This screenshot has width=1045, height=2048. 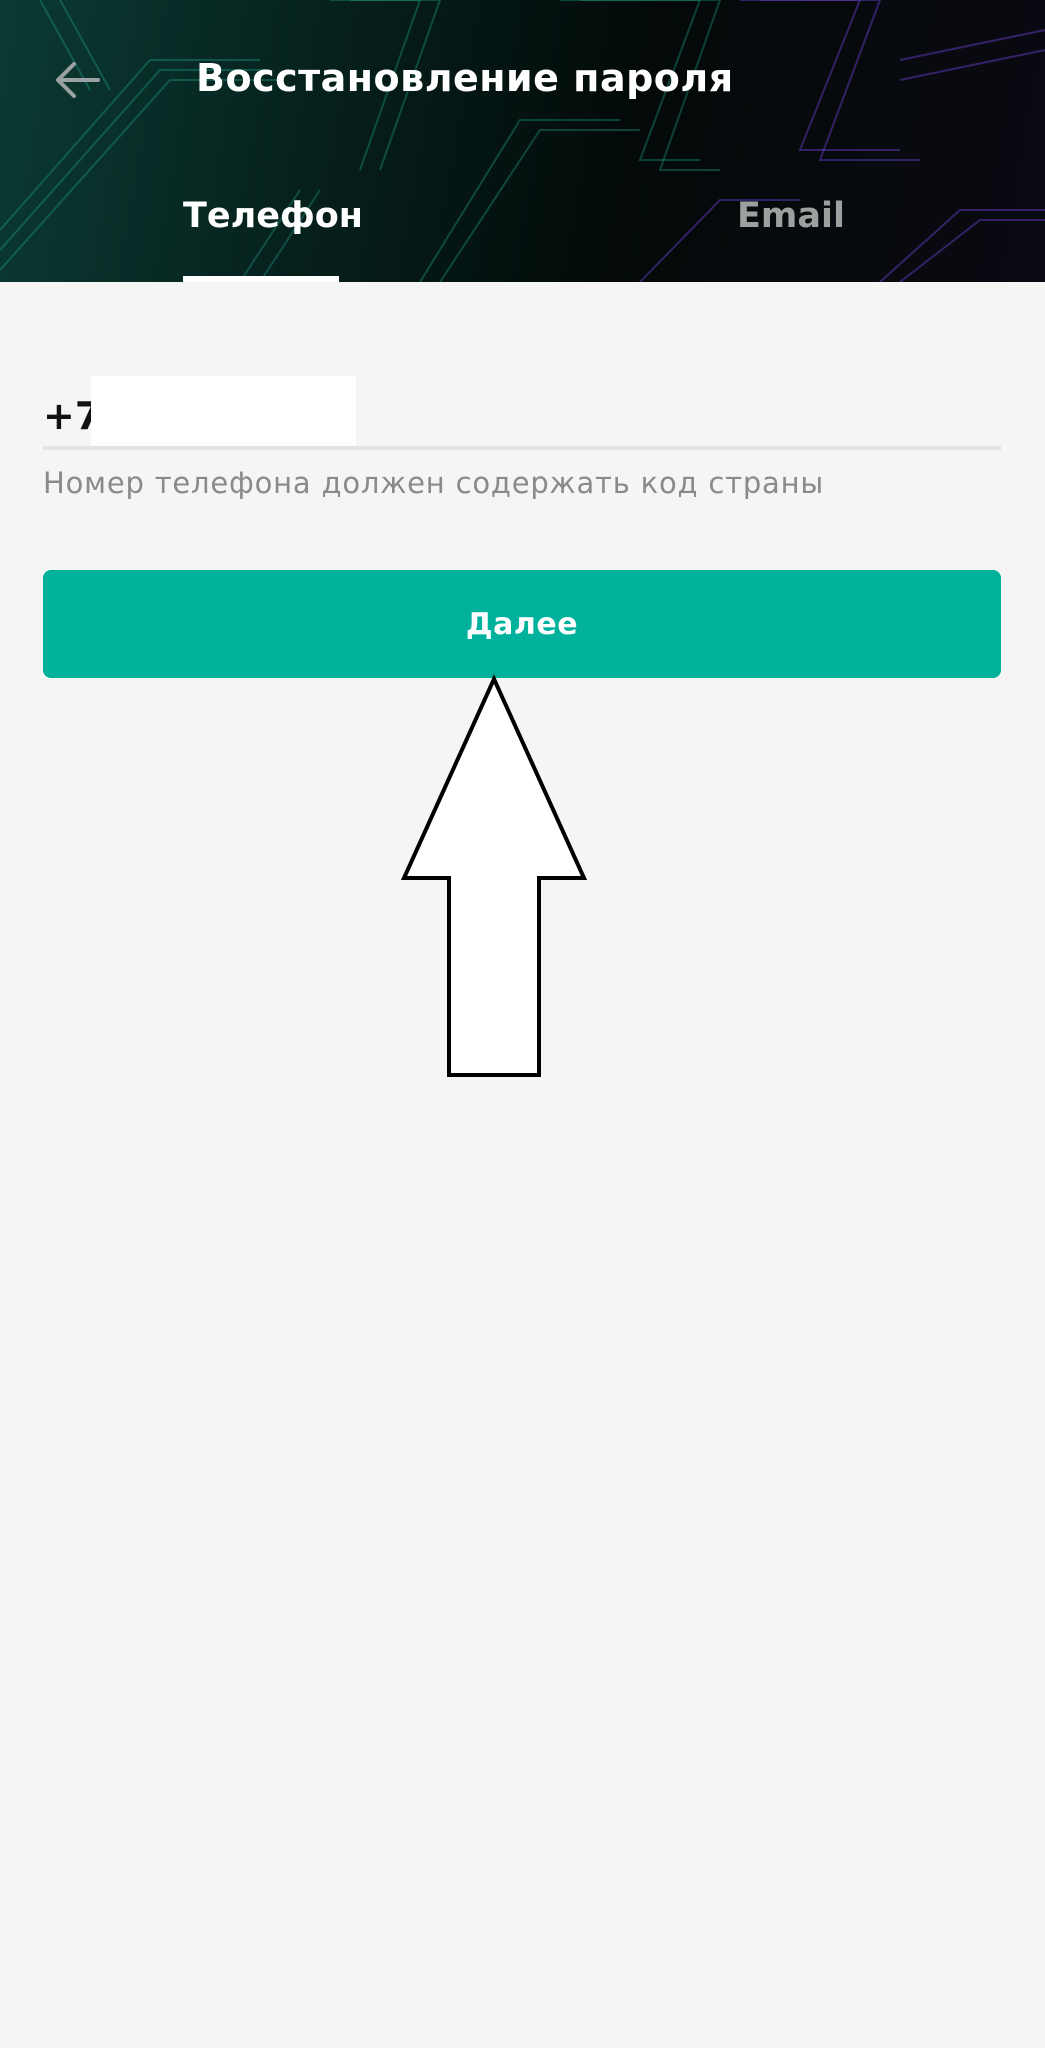 I want to click on tab-email: Email, so click(x=791, y=216).